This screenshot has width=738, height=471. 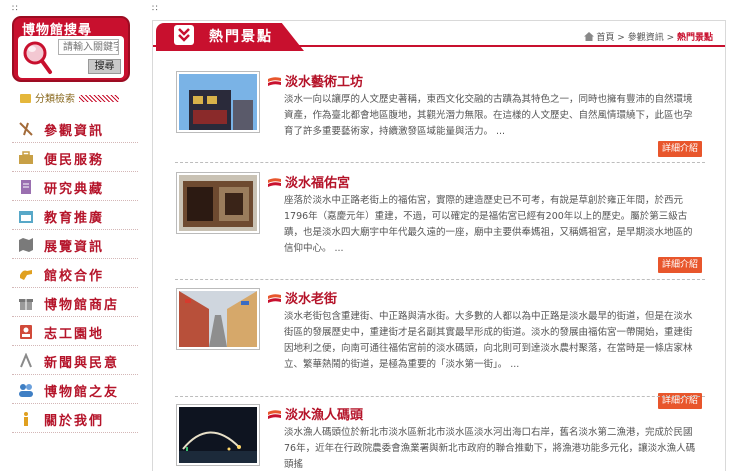 I want to click on sidebar-item-label: 關於我們, so click(x=74, y=421).